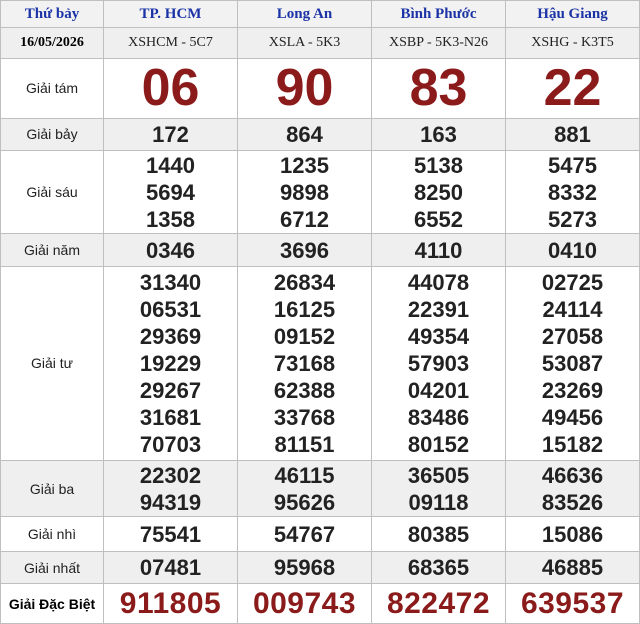  What do you see at coordinates (572, 475) in the screenshot?
I see `prize-number: 46636` at bounding box center [572, 475].